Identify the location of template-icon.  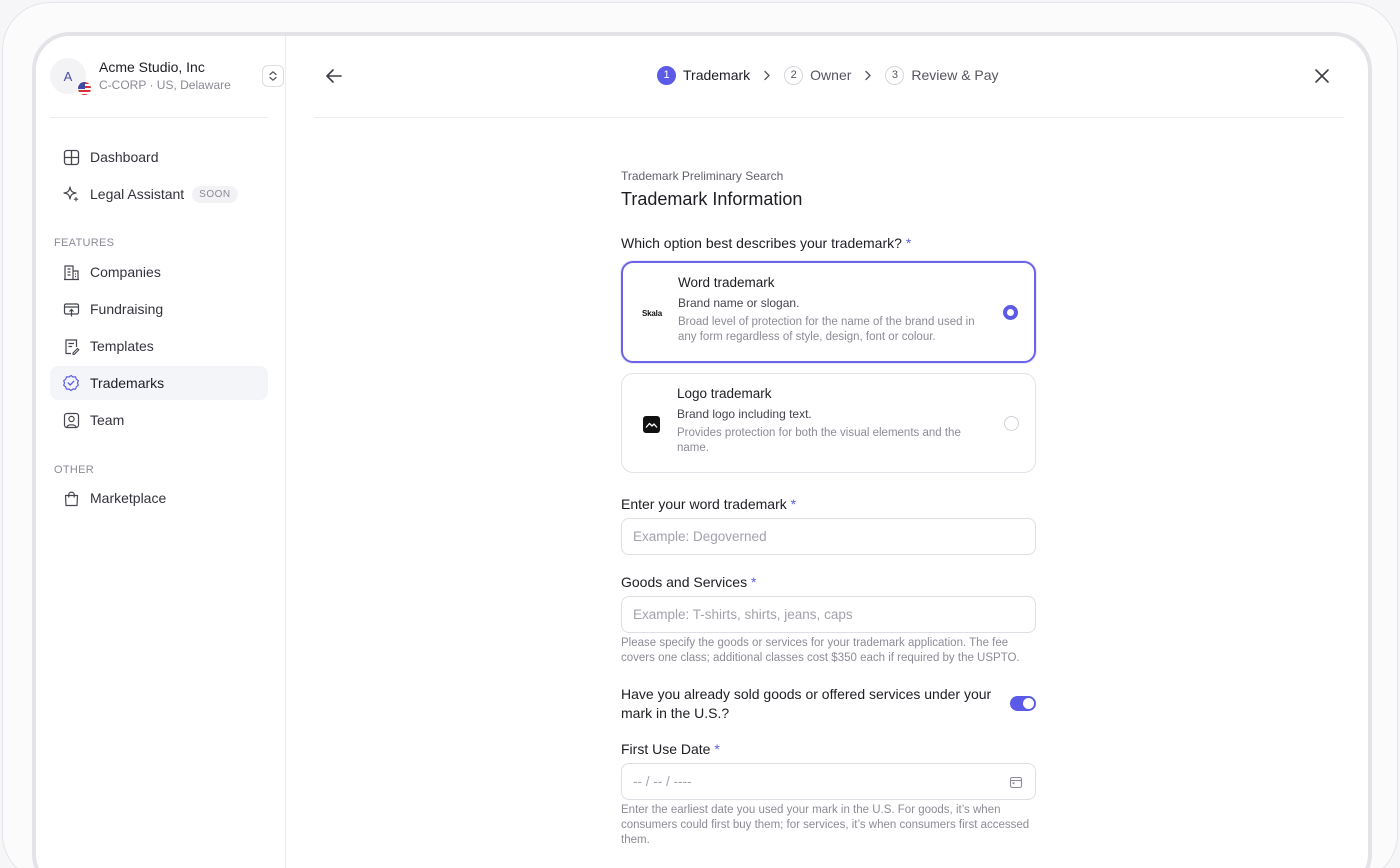
(71, 346).